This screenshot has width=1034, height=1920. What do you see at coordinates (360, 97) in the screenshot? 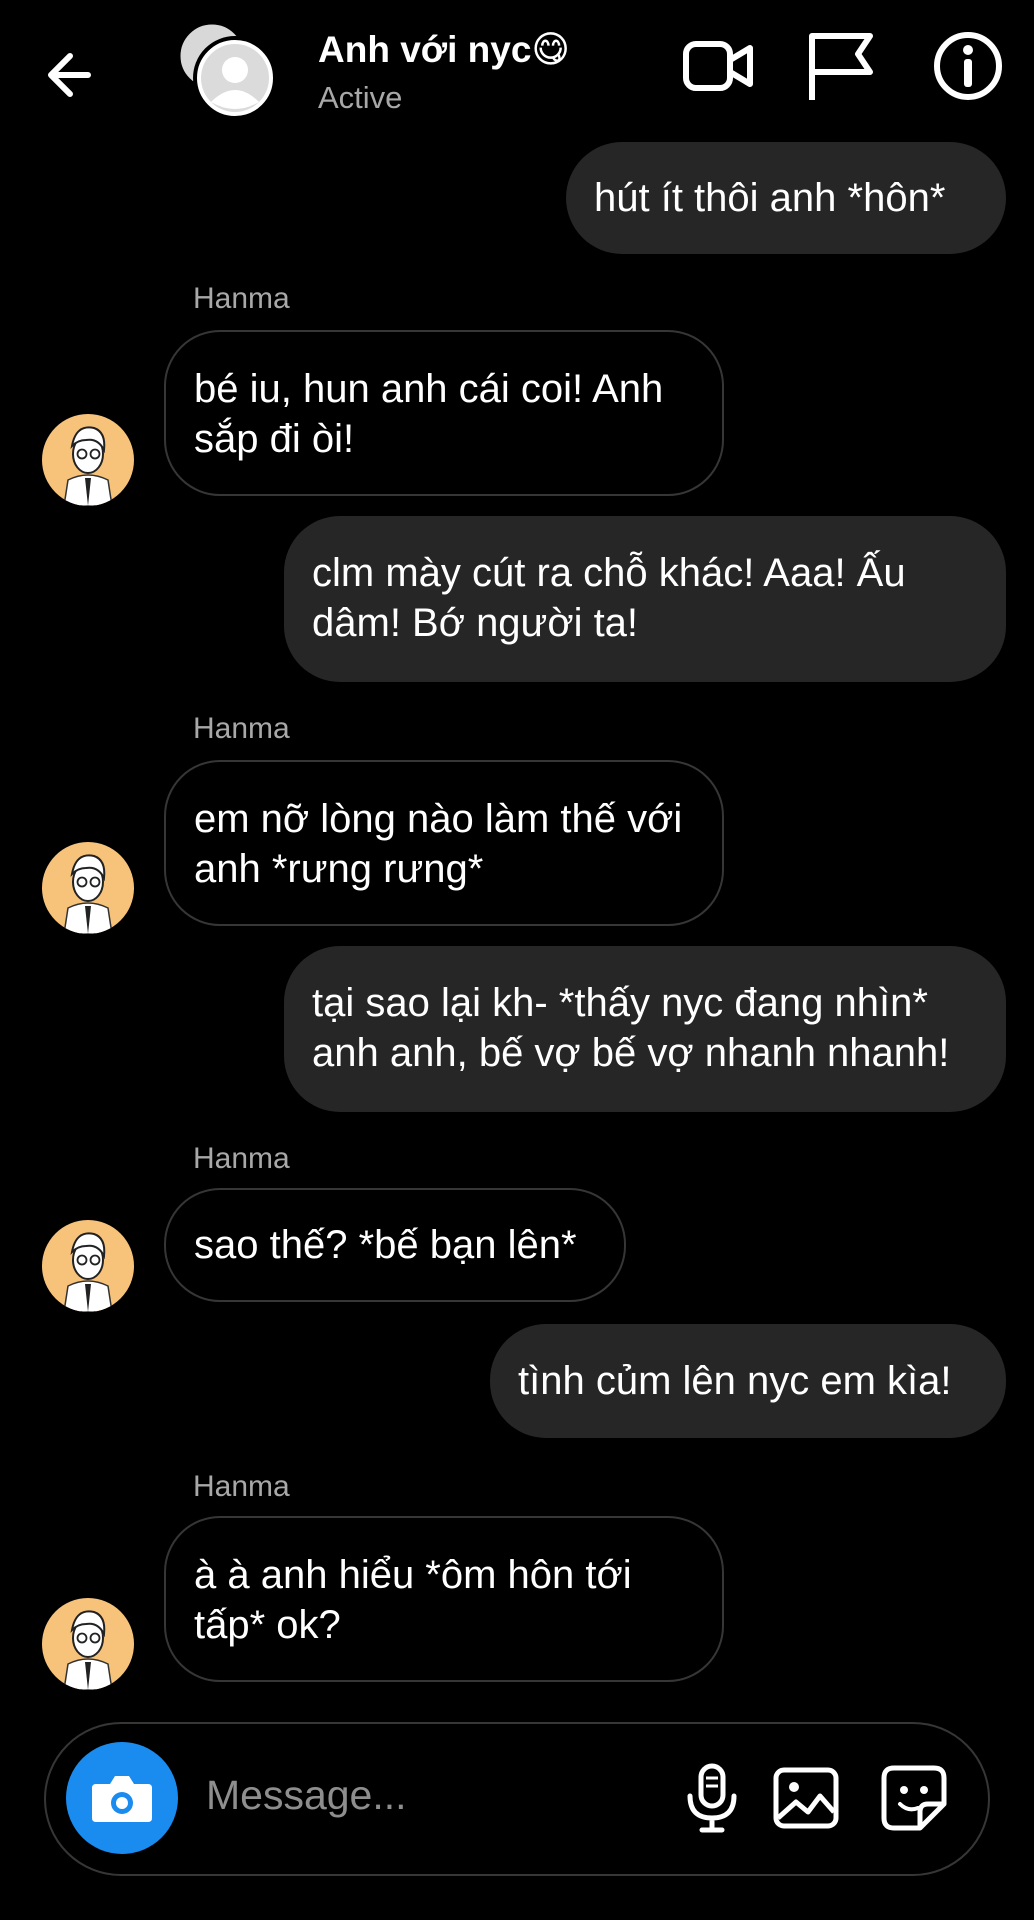
I see `active-status: Active` at bounding box center [360, 97].